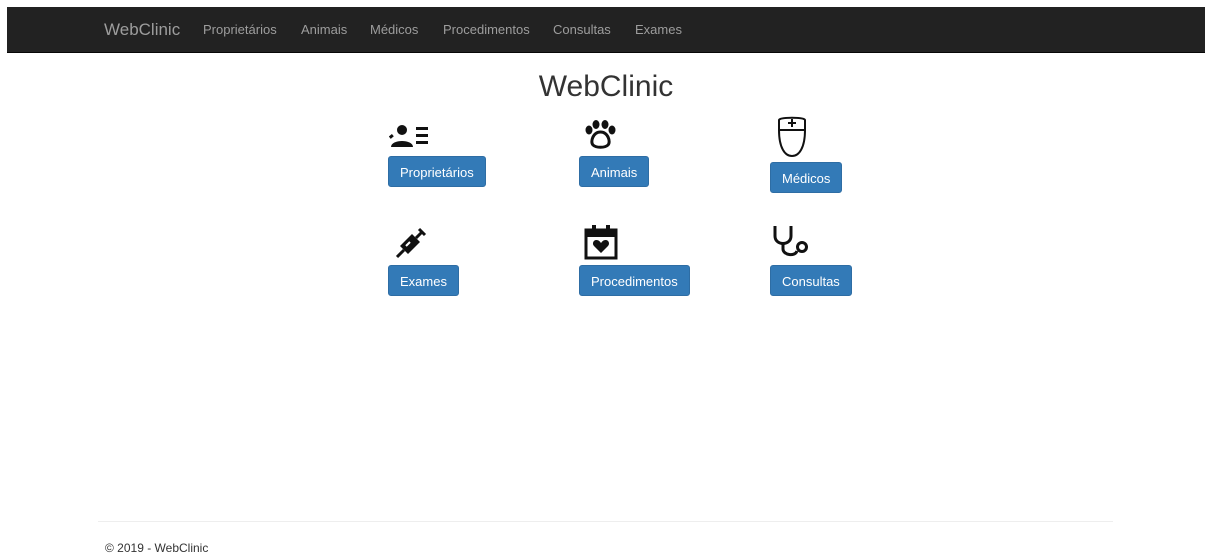 The width and height of the screenshot is (1212, 556). What do you see at coordinates (811, 280) in the screenshot?
I see `consultas-button: Consultas` at bounding box center [811, 280].